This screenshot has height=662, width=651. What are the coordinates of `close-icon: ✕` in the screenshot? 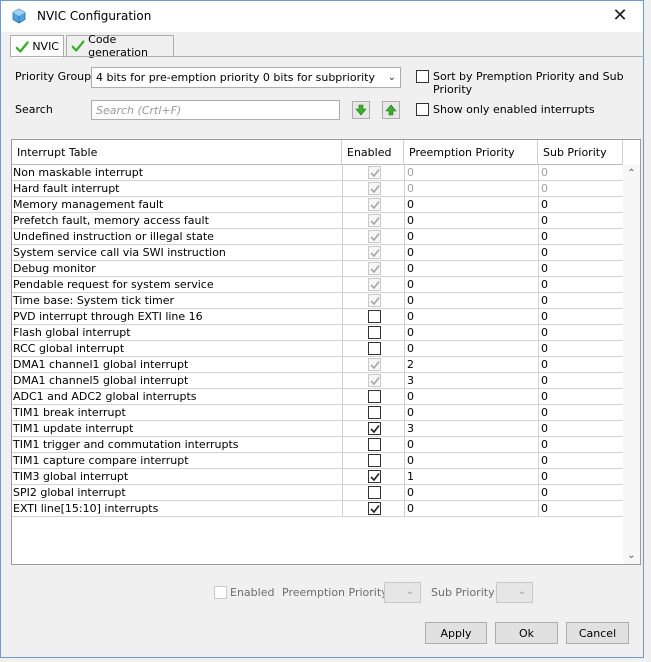 It's located at (620, 16).